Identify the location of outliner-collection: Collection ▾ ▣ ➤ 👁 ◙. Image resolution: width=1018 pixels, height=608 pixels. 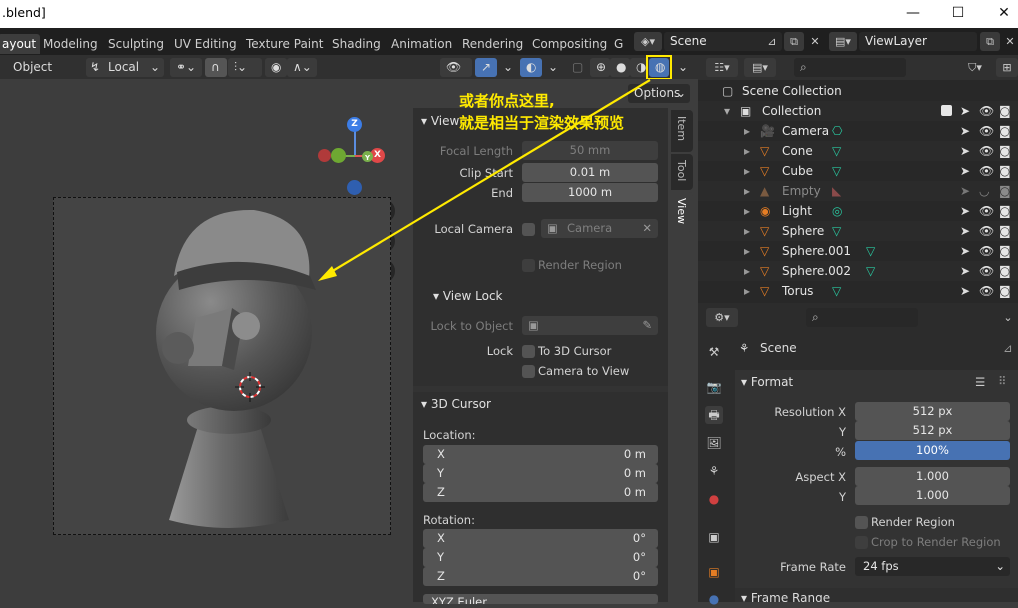
(858, 111).